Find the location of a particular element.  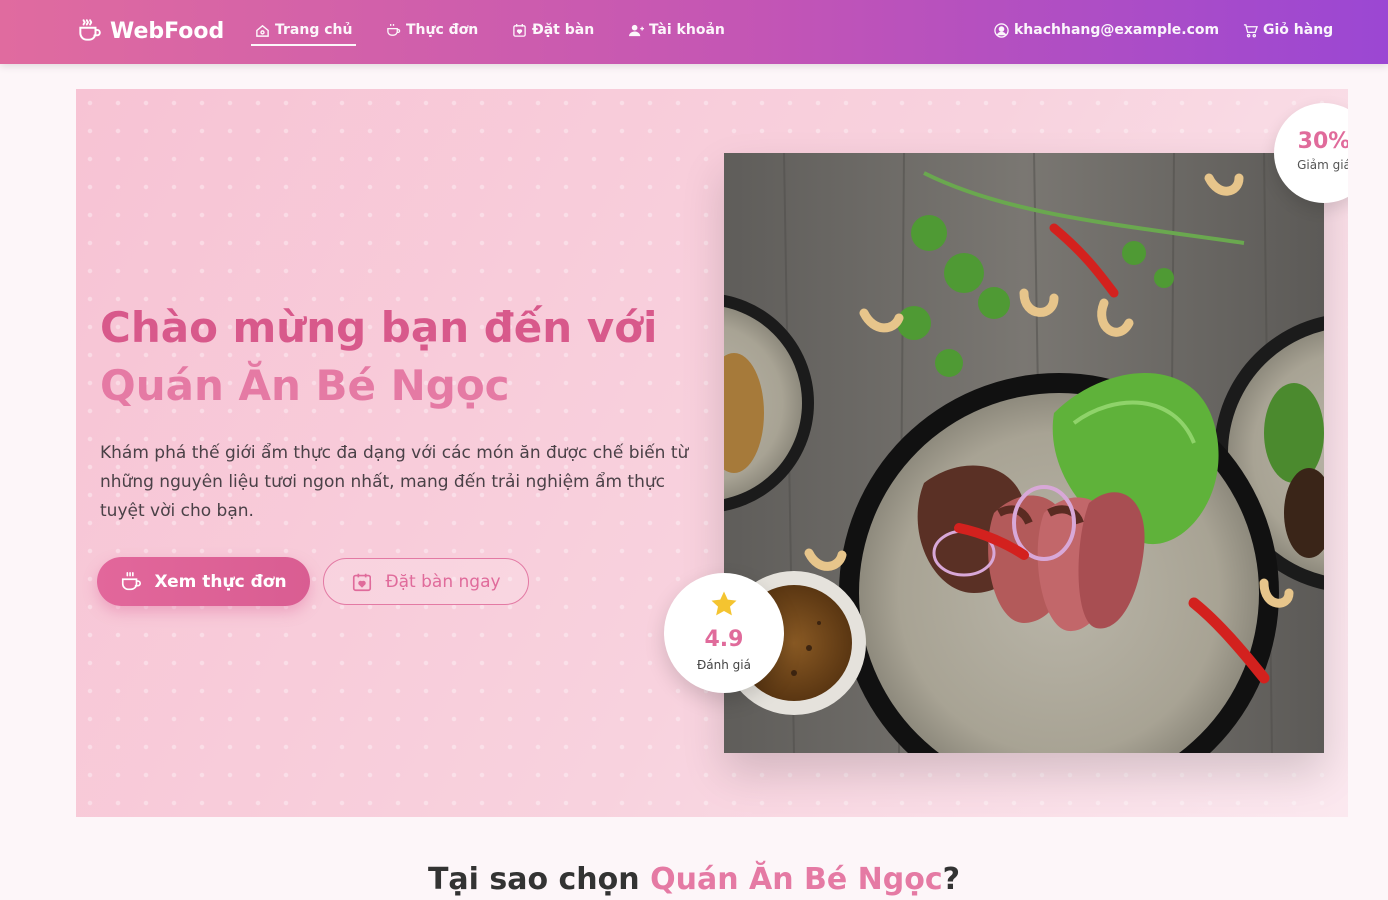

nav-booking: Đặt bàn is located at coordinates (553, 30).